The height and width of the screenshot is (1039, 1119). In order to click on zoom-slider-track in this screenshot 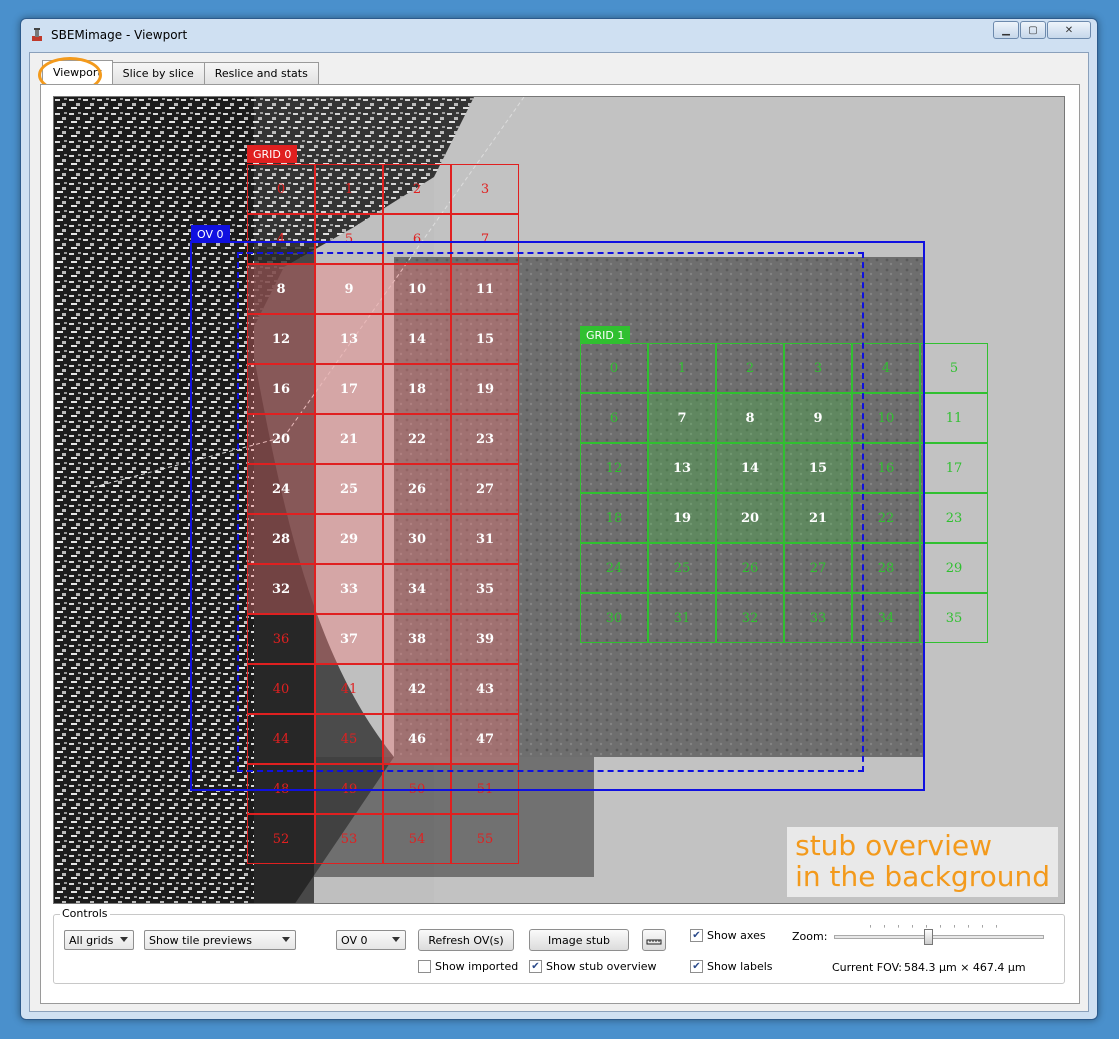, I will do `click(939, 937)`.